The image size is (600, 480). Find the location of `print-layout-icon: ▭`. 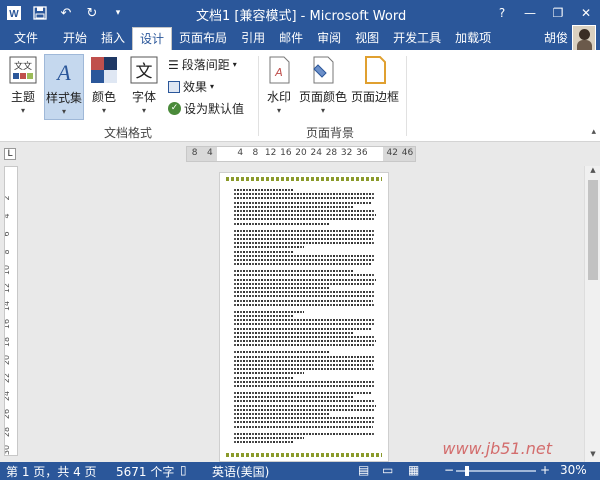

print-layout-icon: ▭ is located at coordinates (387, 470).